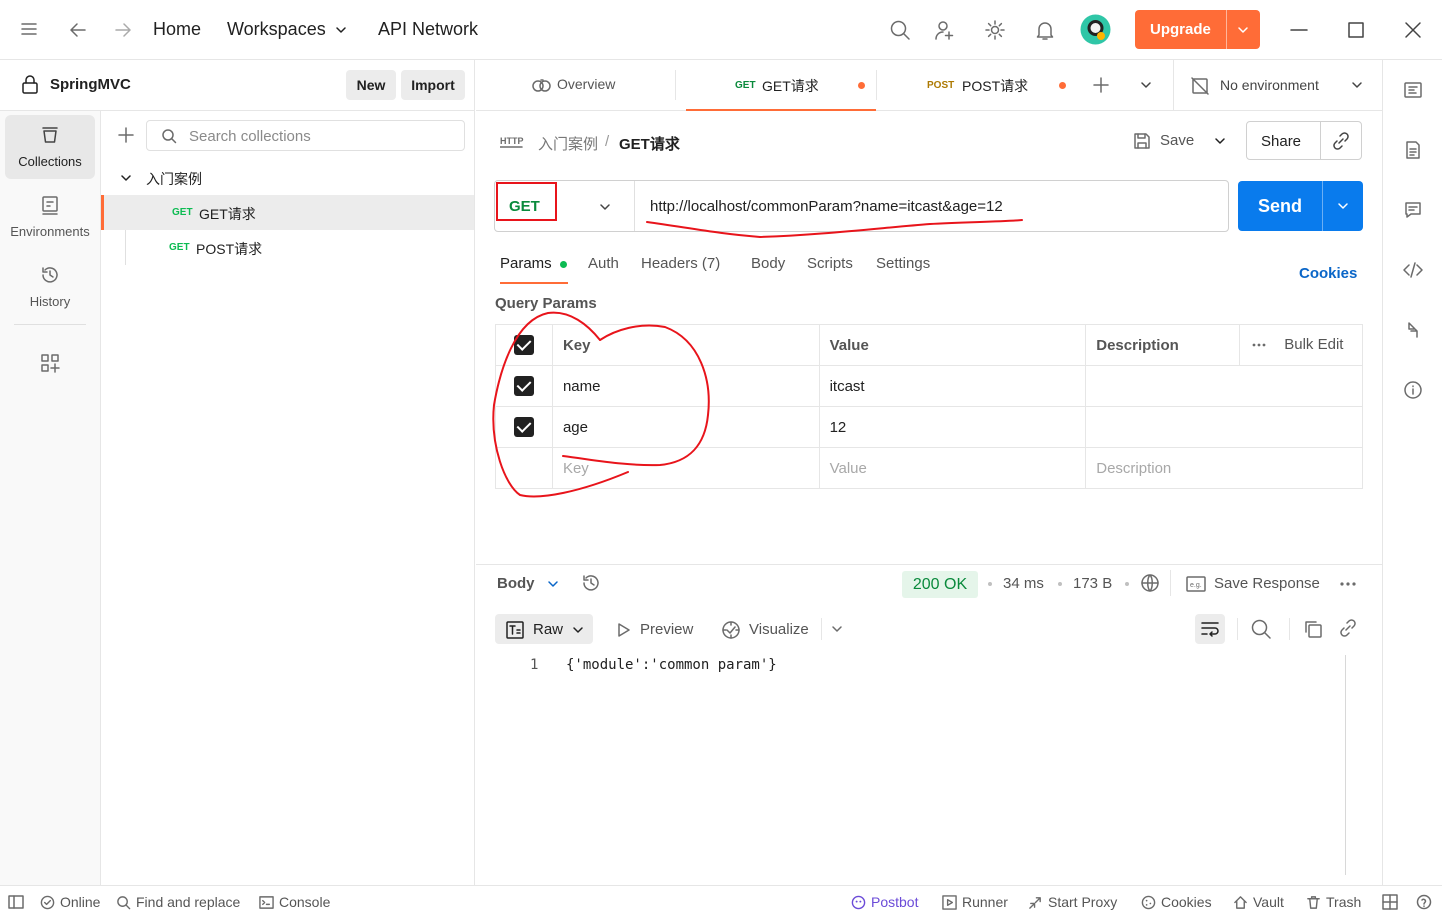  Describe the element at coordinates (526, 263) in the screenshot. I see `subtab-params: Params` at that location.